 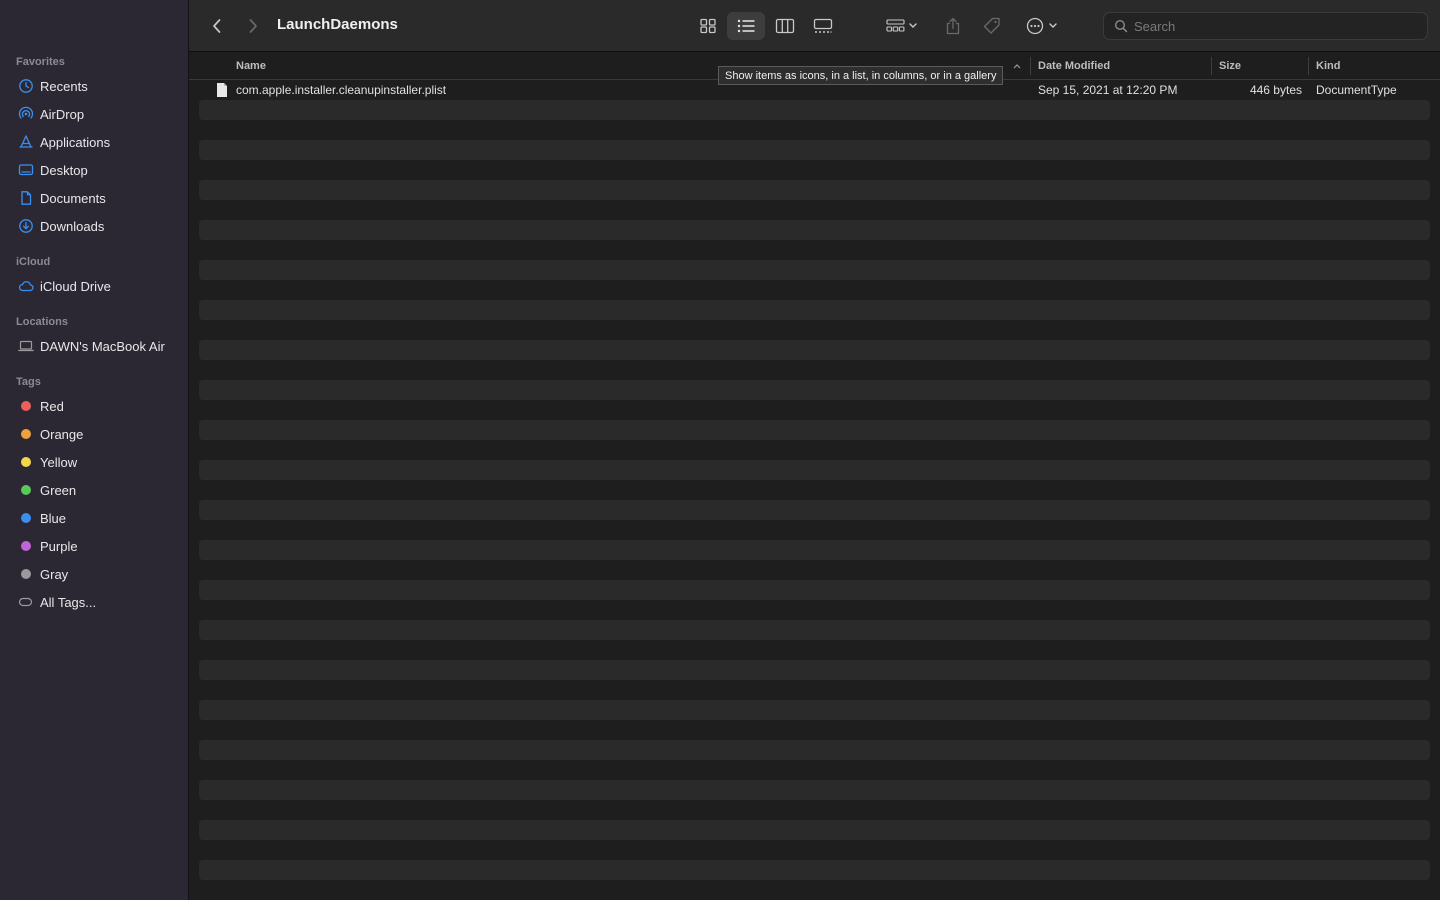 What do you see at coordinates (1230, 66) in the screenshot?
I see `column-size: Size` at bounding box center [1230, 66].